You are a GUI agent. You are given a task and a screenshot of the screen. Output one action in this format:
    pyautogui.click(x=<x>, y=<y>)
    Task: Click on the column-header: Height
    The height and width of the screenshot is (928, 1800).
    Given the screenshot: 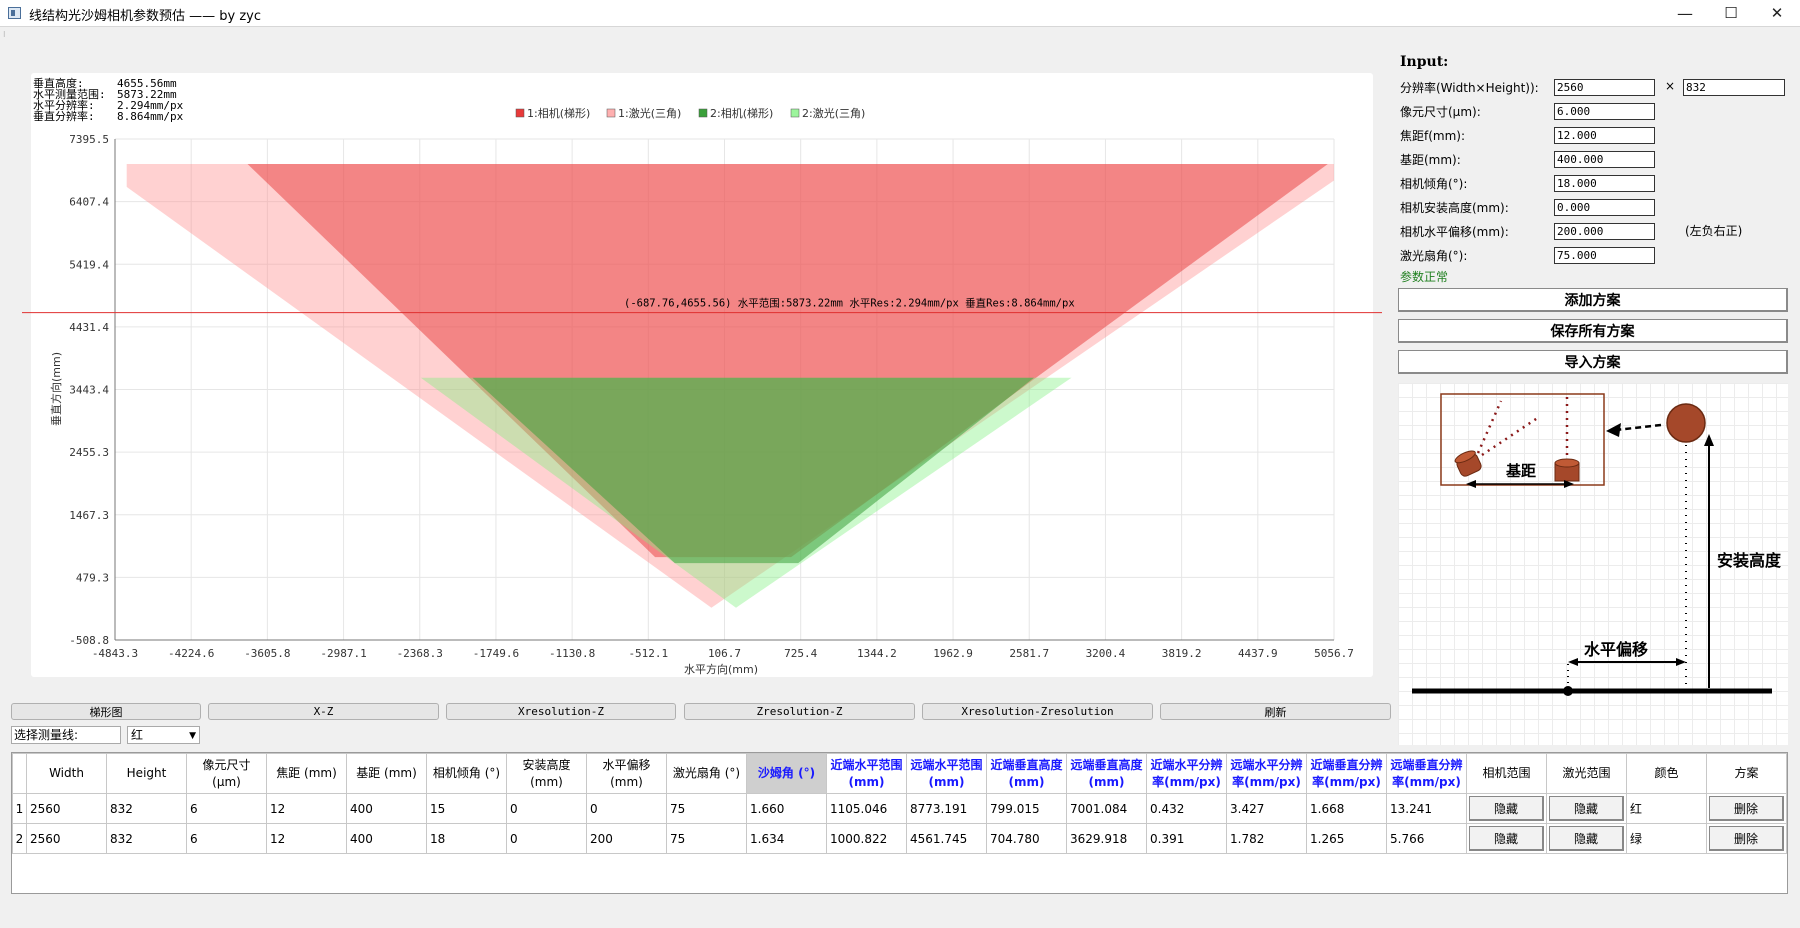 What is the action you would take?
    pyautogui.click(x=146, y=773)
    